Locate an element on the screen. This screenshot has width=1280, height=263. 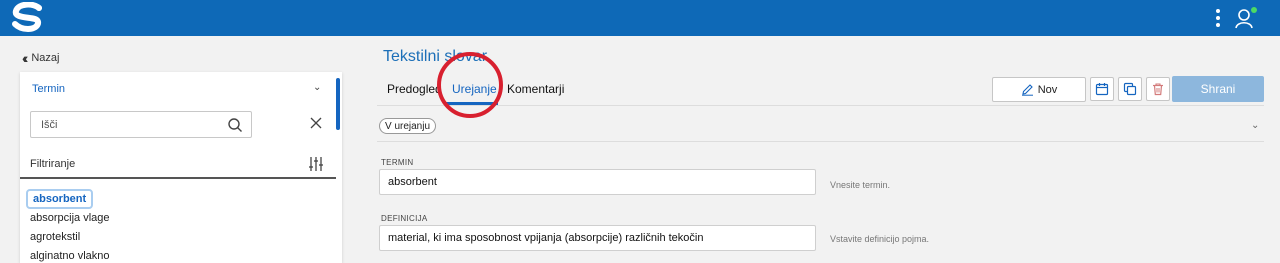
delete-button is located at coordinates (1158, 89).